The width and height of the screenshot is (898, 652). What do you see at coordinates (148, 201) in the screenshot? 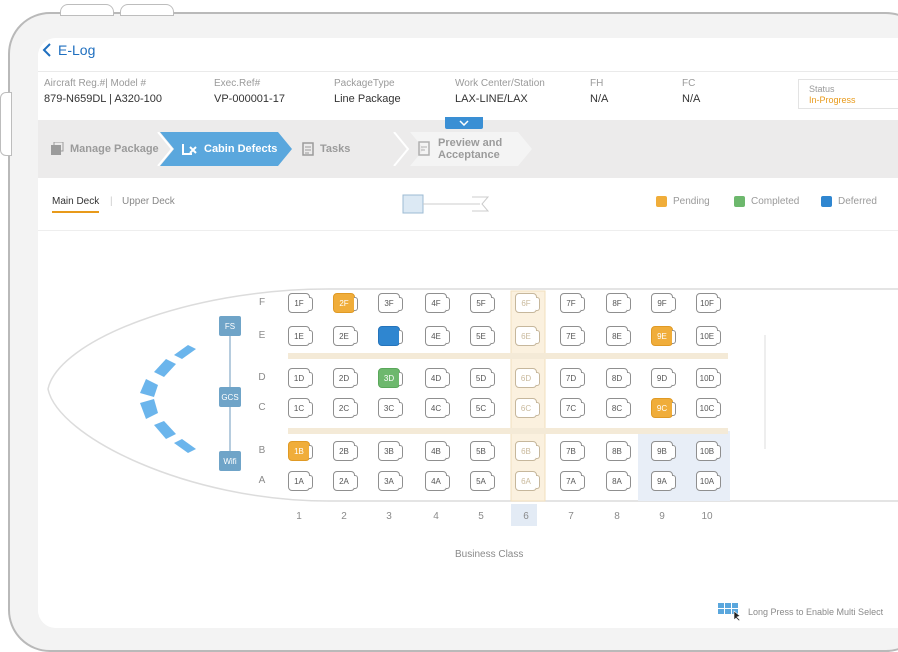
I see `tab-upper-deck: Upper Deck` at bounding box center [148, 201].